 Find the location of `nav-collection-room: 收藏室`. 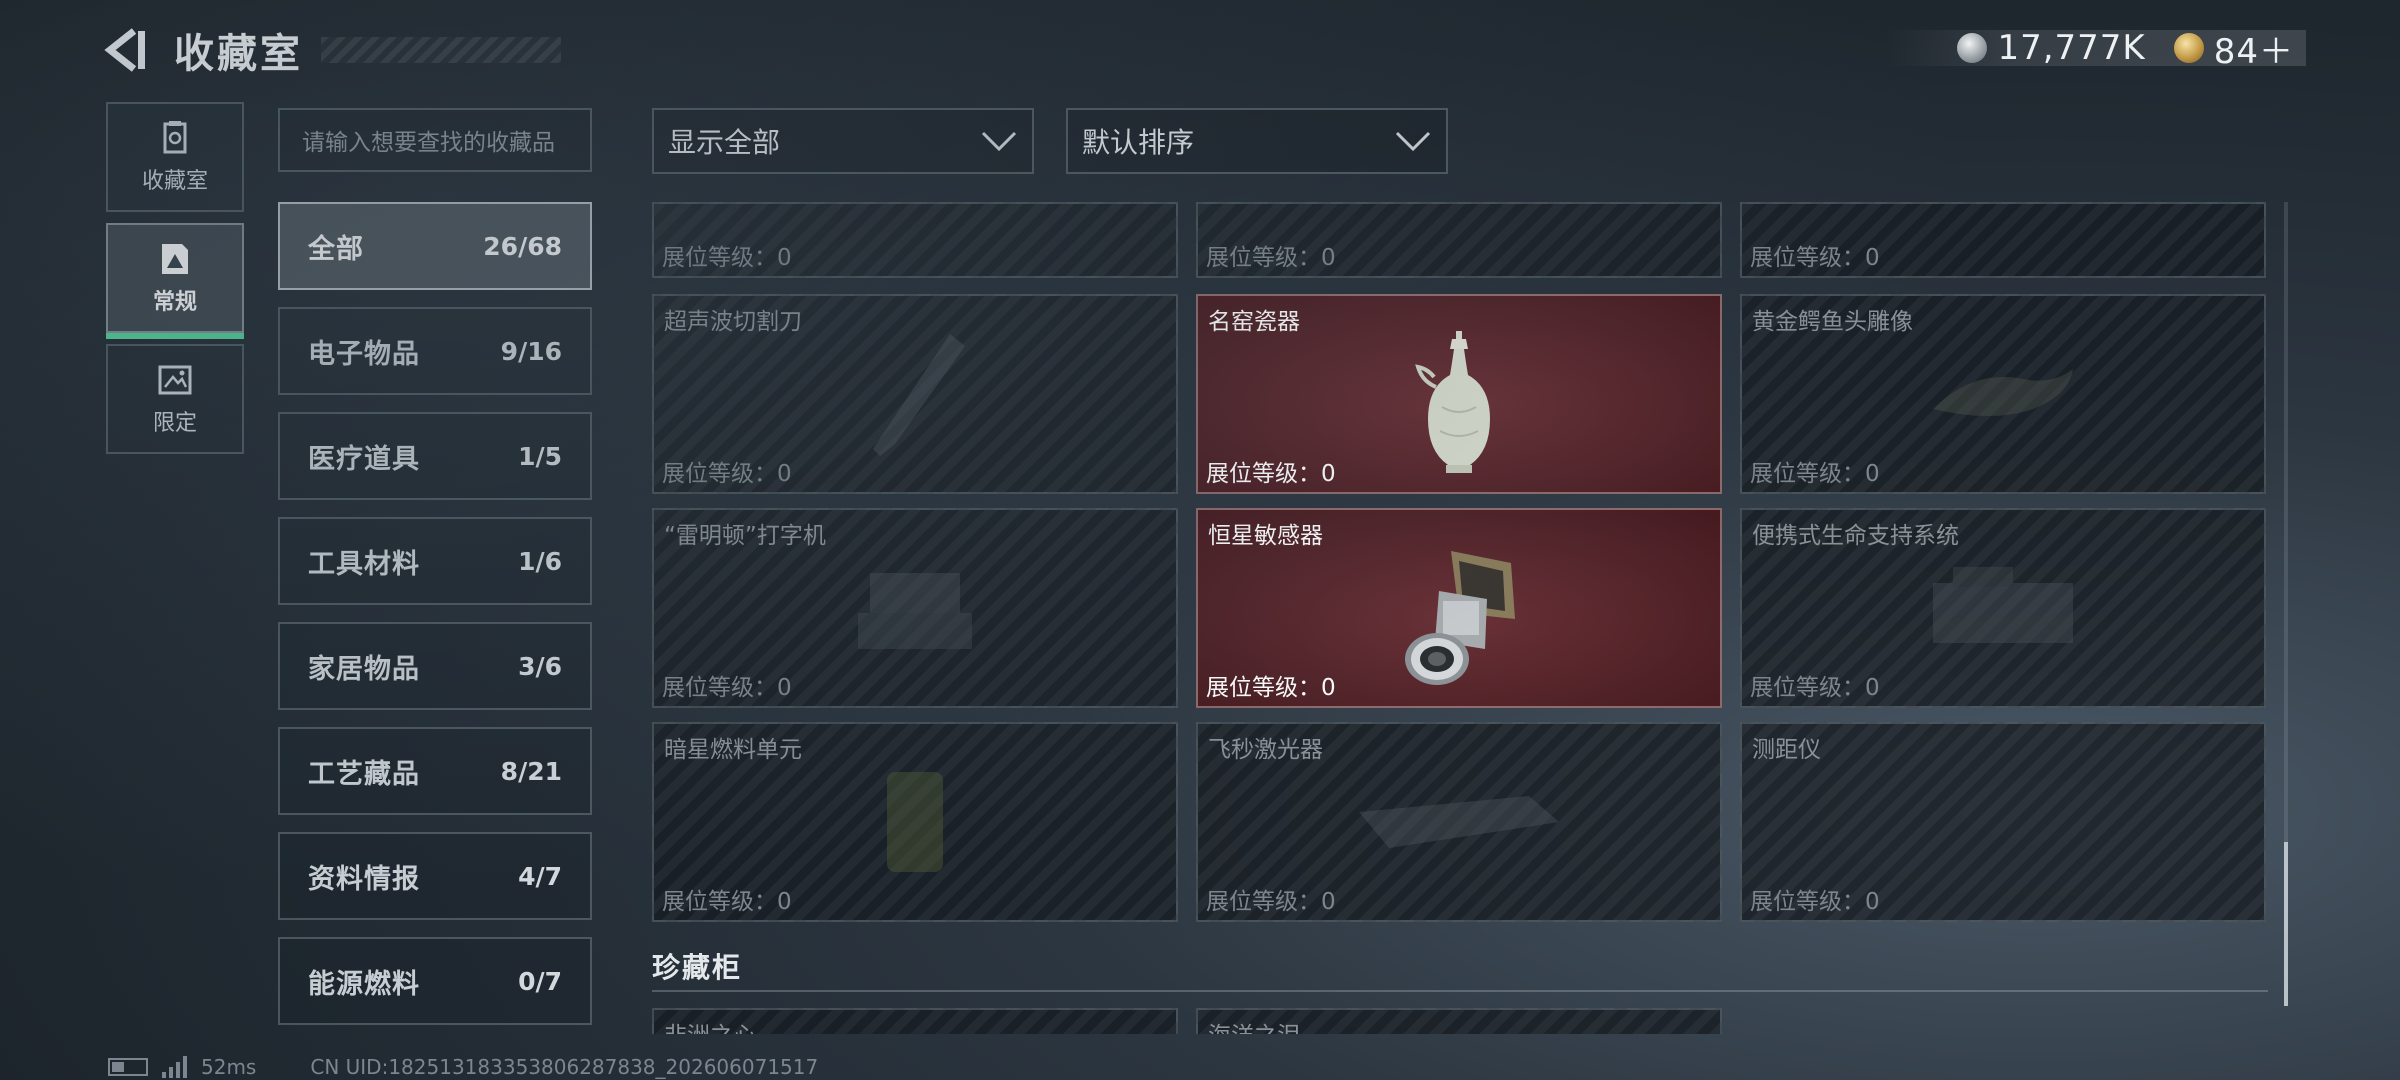

nav-collection-room: 收藏室 is located at coordinates (175, 157).